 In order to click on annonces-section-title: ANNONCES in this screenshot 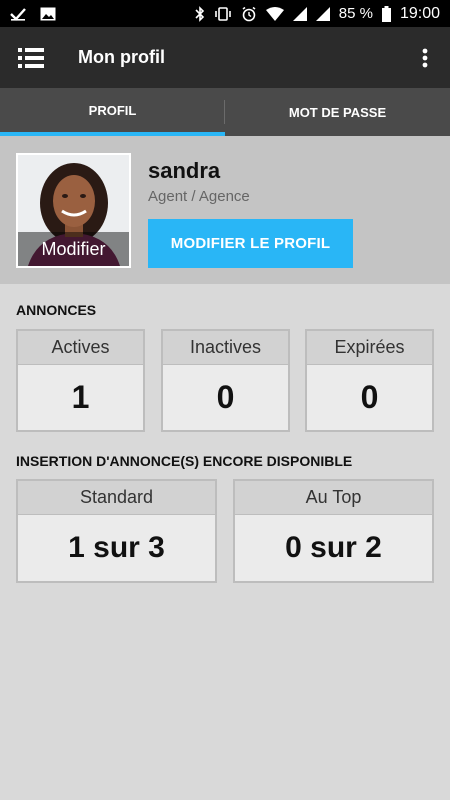, I will do `click(56, 310)`.